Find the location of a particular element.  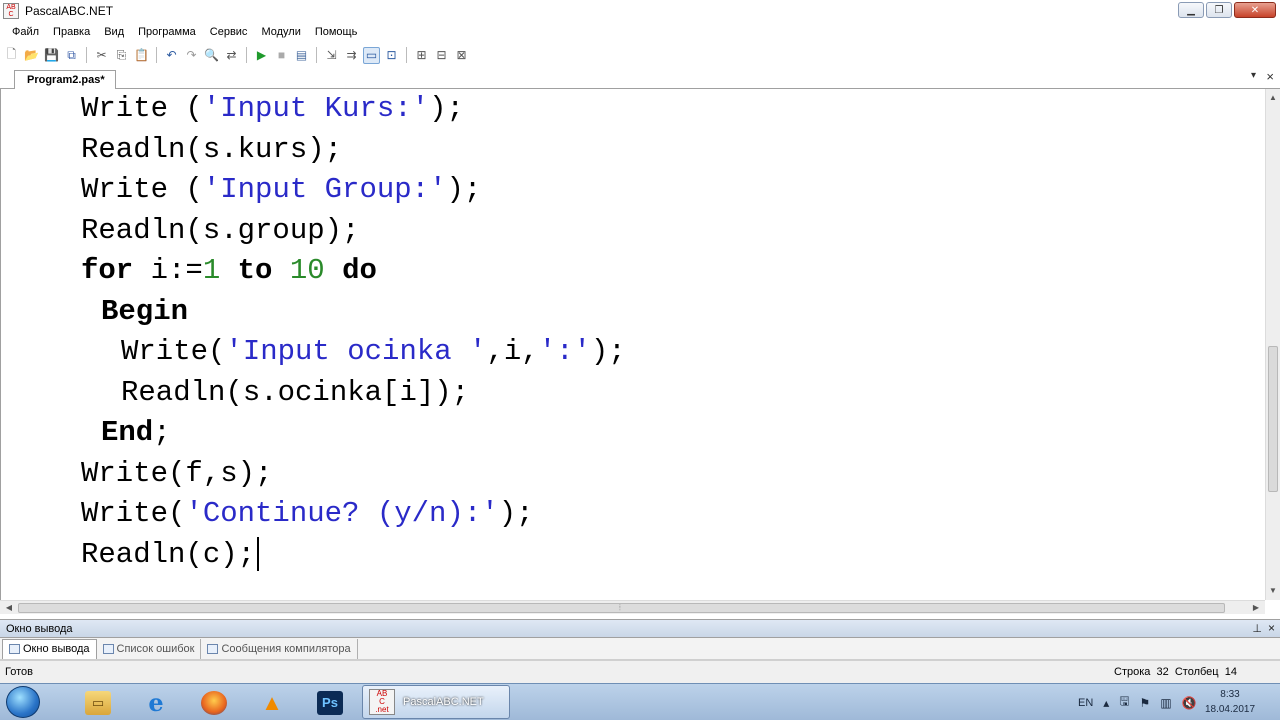

step-into-button: ⇲ is located at coordinates (331, 55).